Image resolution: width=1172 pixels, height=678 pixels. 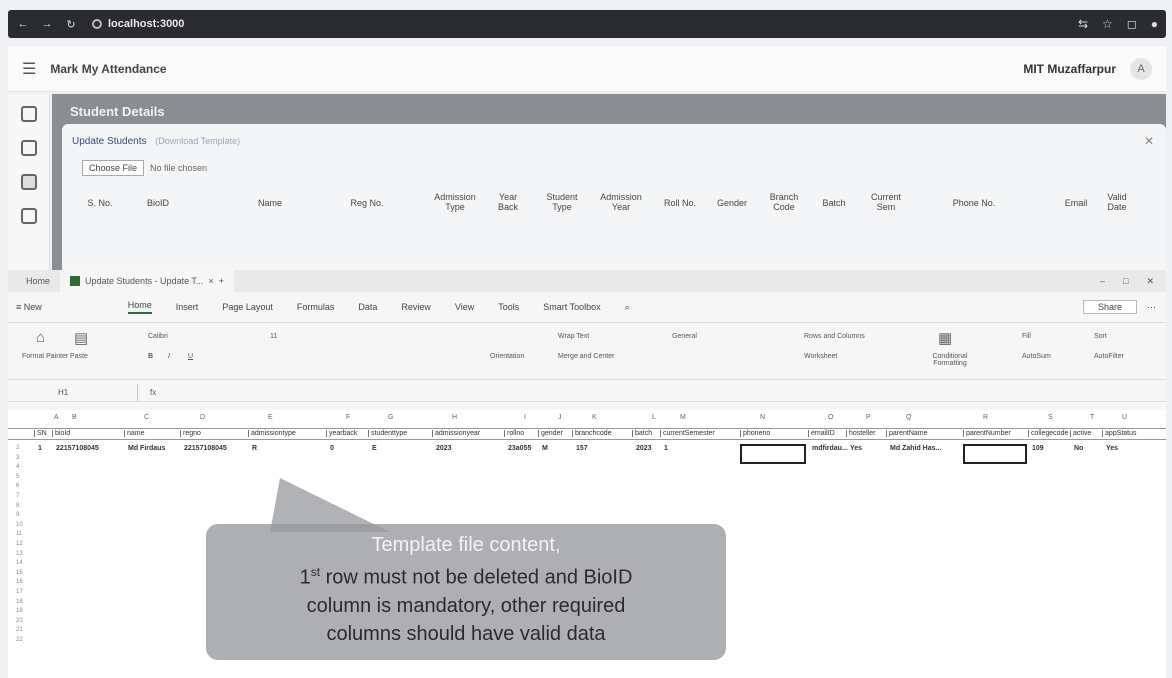 I want to click on table-cell: R, so click(x=254, y=448).